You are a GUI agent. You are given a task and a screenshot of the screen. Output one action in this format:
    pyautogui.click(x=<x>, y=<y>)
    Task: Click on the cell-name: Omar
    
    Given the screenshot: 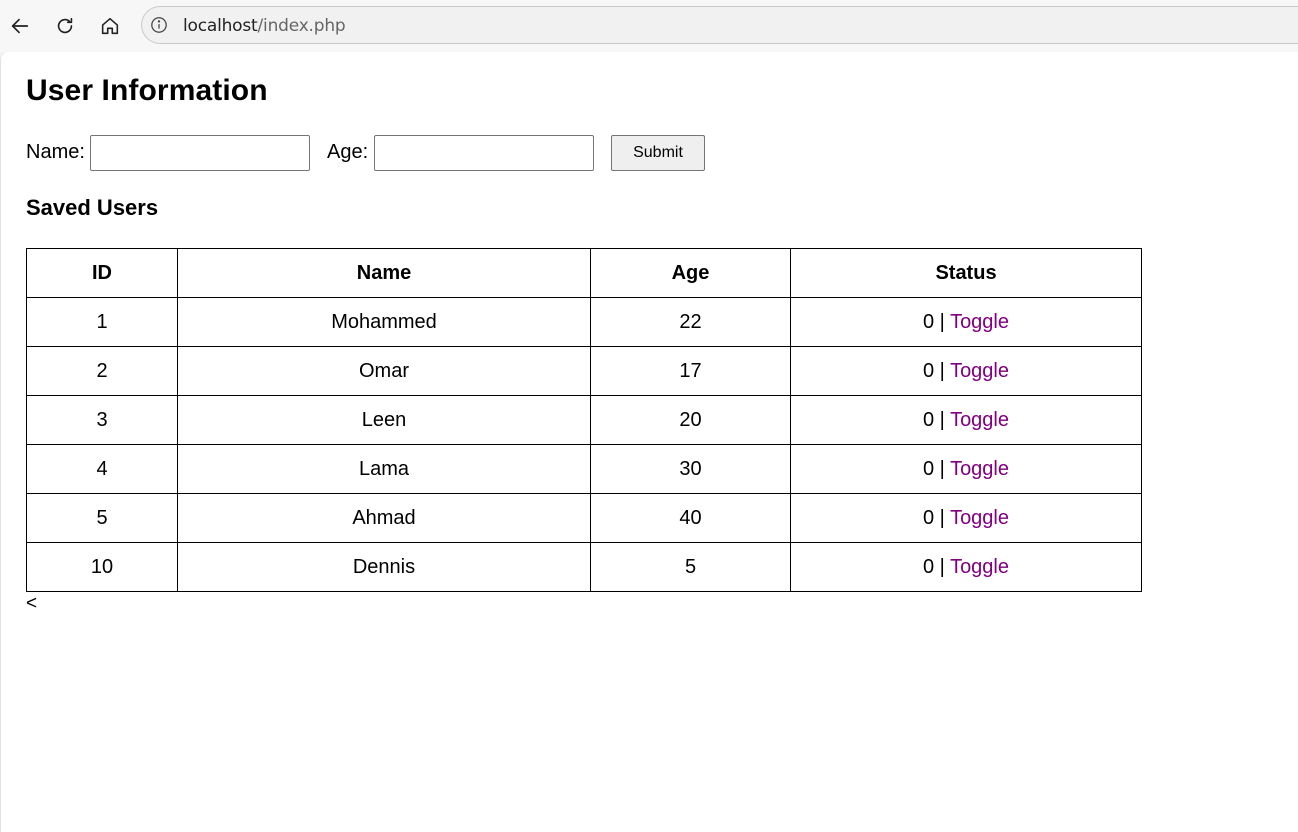 What is the action you would take?
    pyautogui.click(x=384, y=371)
    